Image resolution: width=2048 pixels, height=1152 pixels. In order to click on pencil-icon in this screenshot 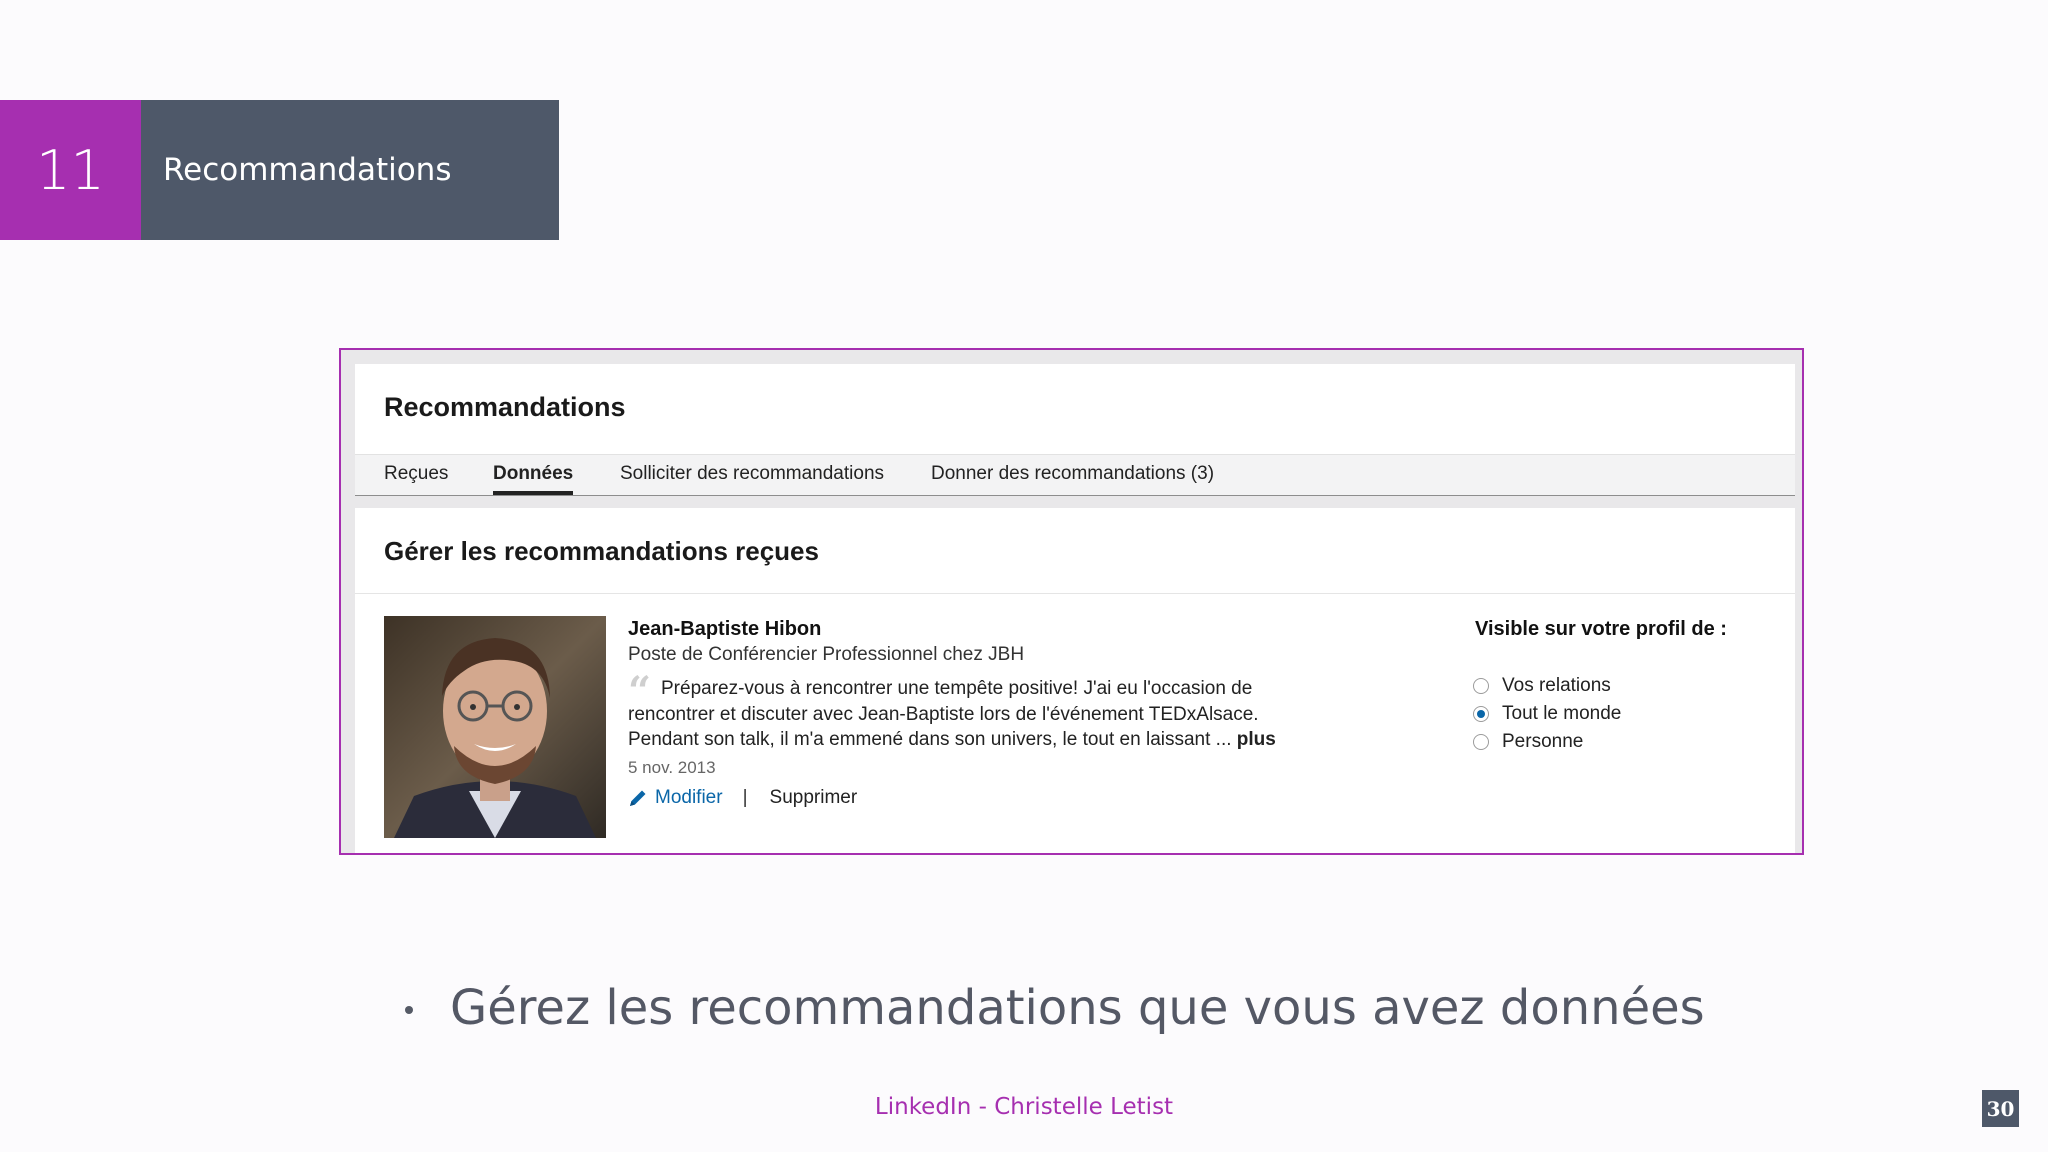, I will do `click(638, 798)`.